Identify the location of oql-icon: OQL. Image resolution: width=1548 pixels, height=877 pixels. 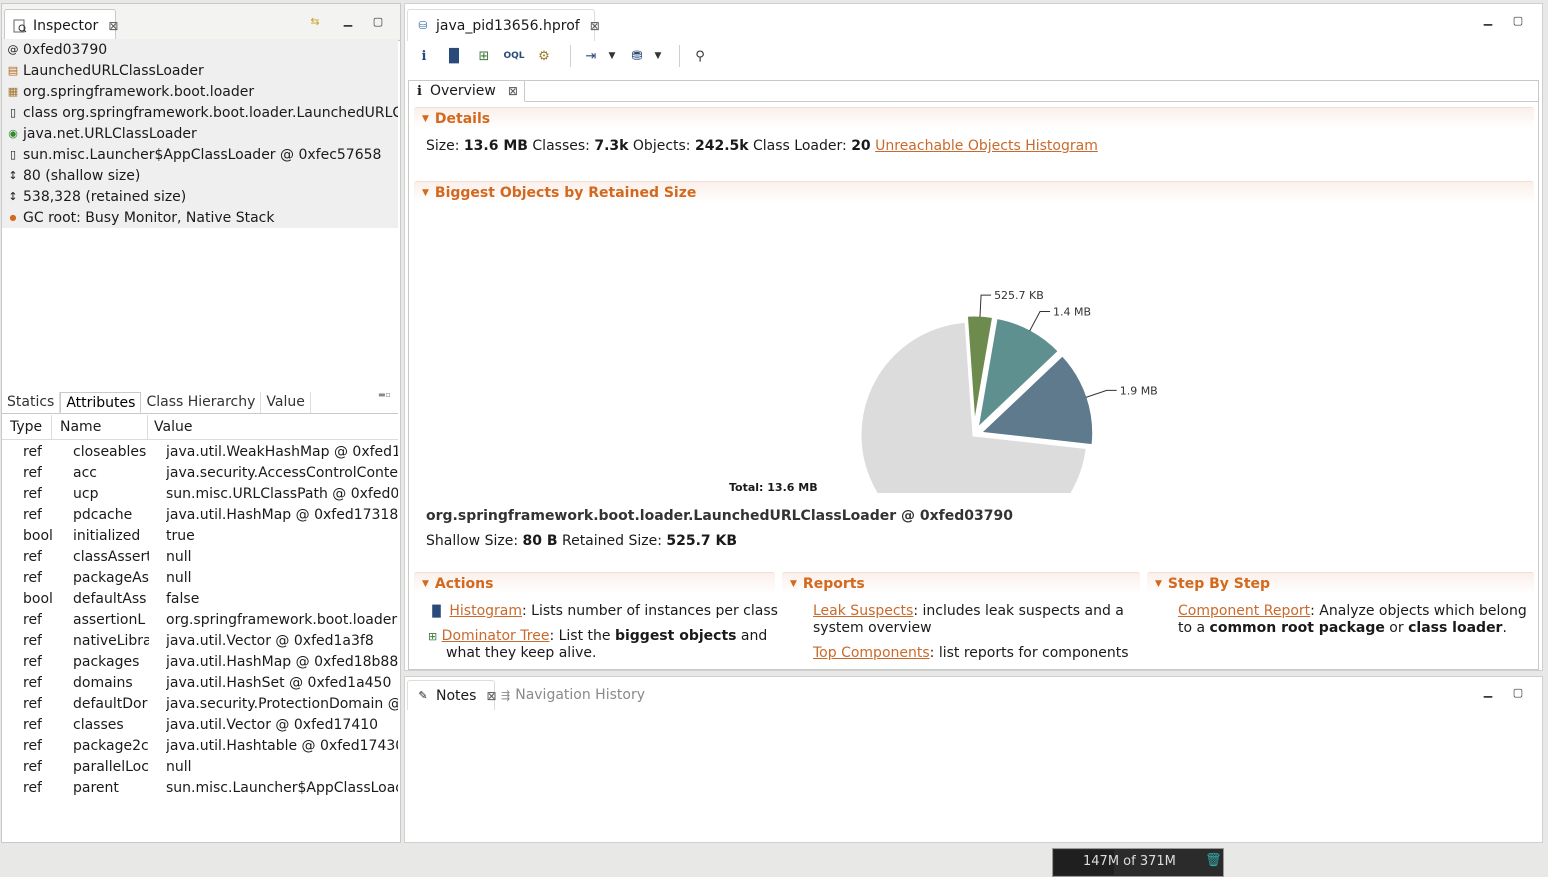
(514, 56).